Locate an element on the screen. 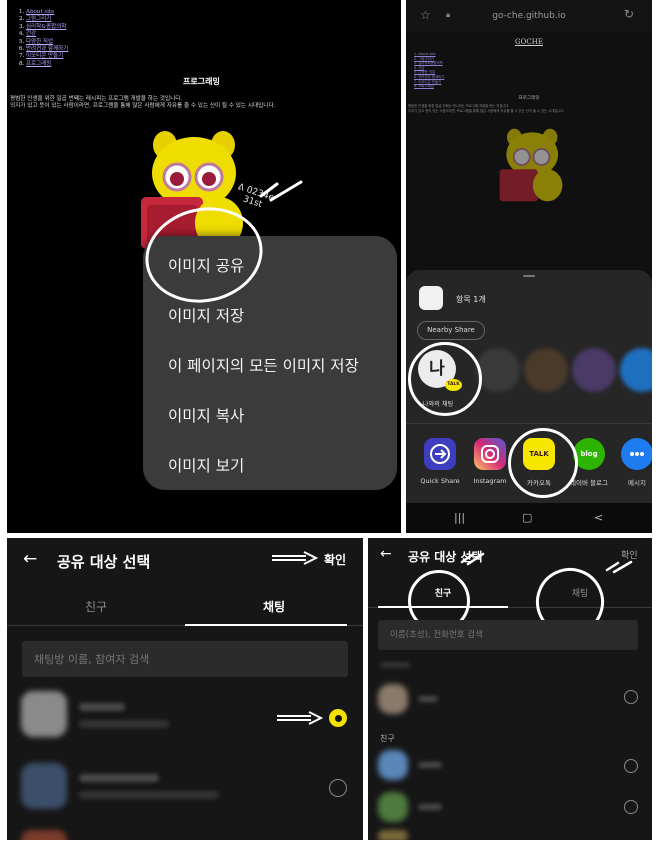  back-nav-button: < is located at coordinates (598, 517).